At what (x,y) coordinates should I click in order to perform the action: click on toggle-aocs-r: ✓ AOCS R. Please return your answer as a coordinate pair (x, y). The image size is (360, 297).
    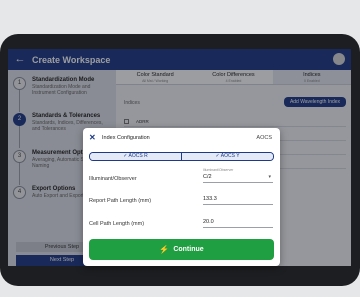
    Looking at the image, I should click on (135, 156).